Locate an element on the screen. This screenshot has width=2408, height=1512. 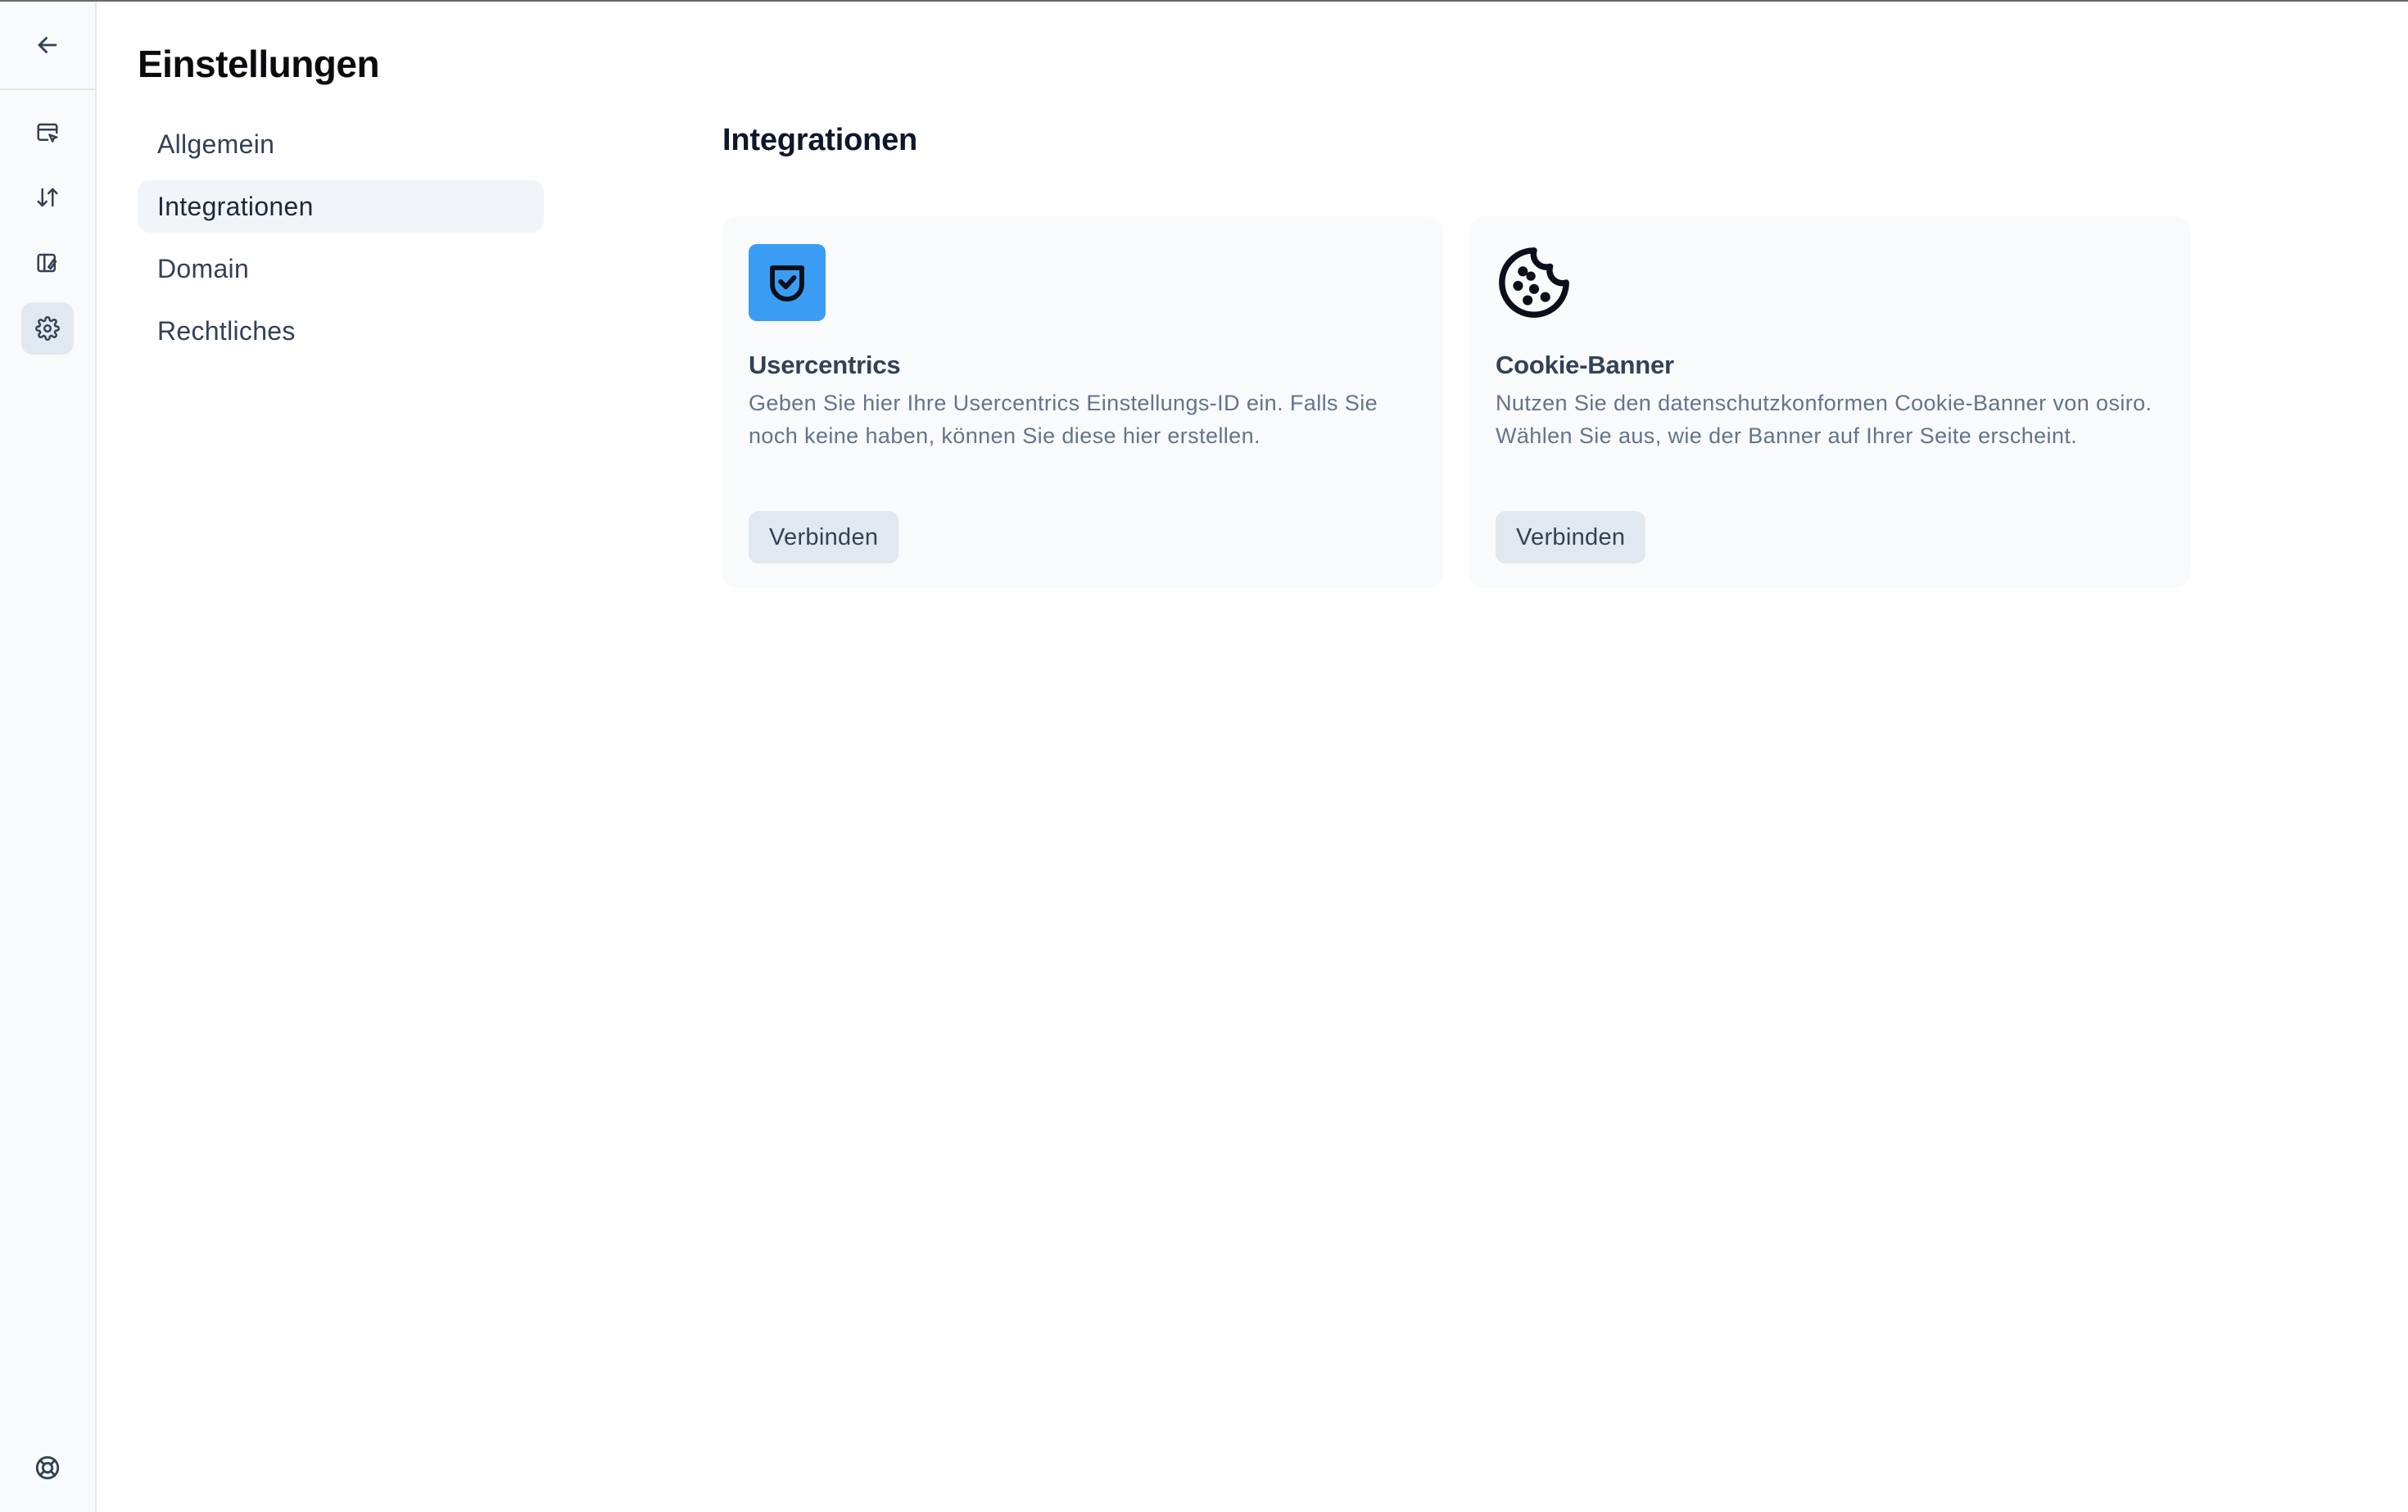
gear-icon is located at coordinates (47, 328).